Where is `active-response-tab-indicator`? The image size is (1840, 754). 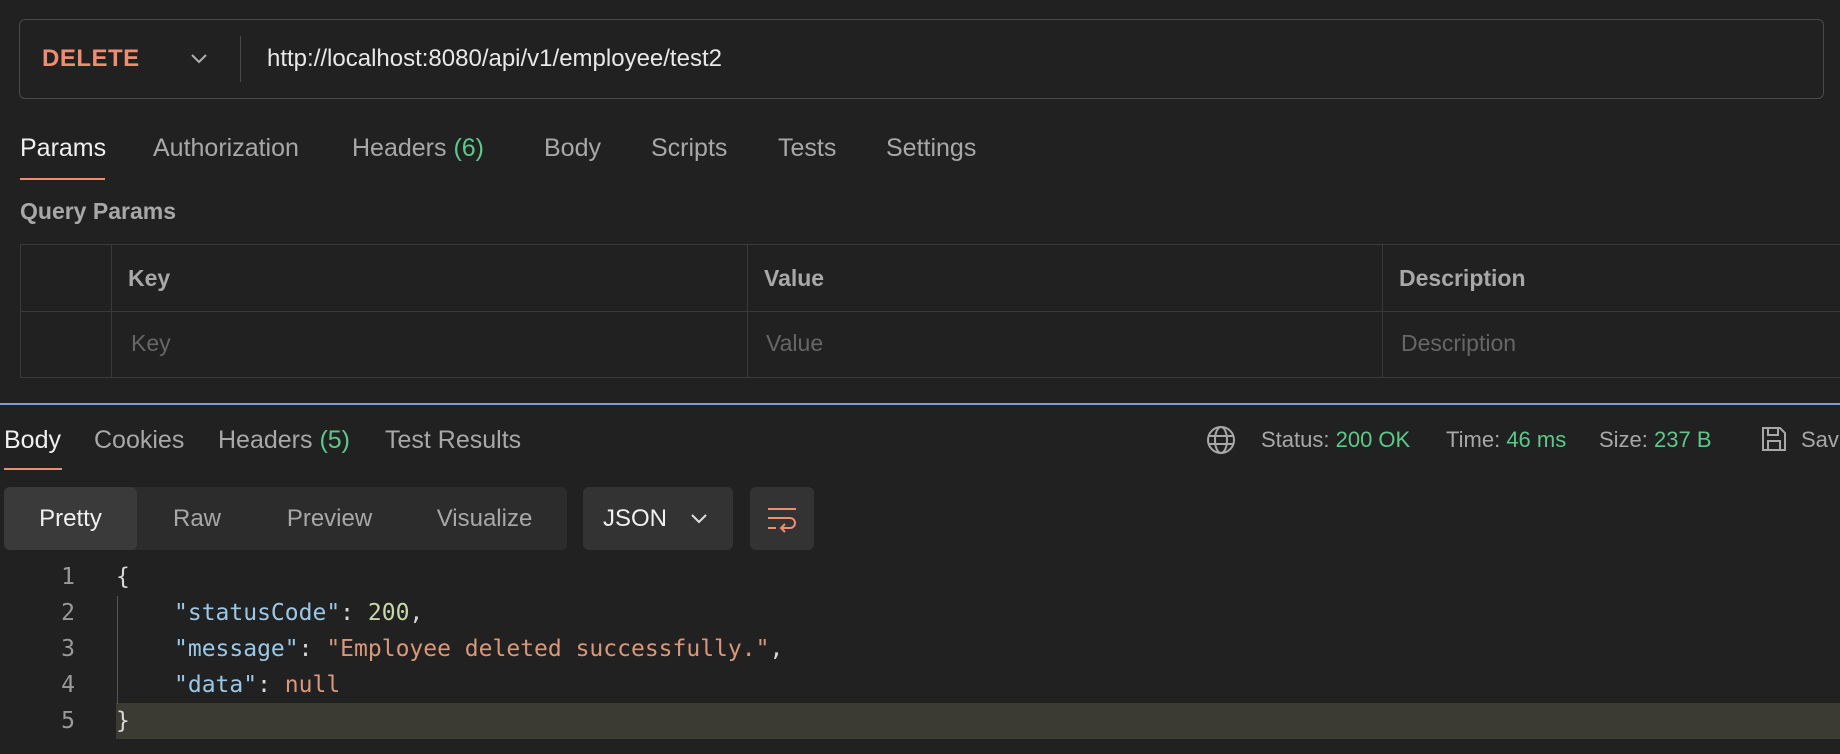 active-response-tab-indicator is located at coordinates (33, 469).